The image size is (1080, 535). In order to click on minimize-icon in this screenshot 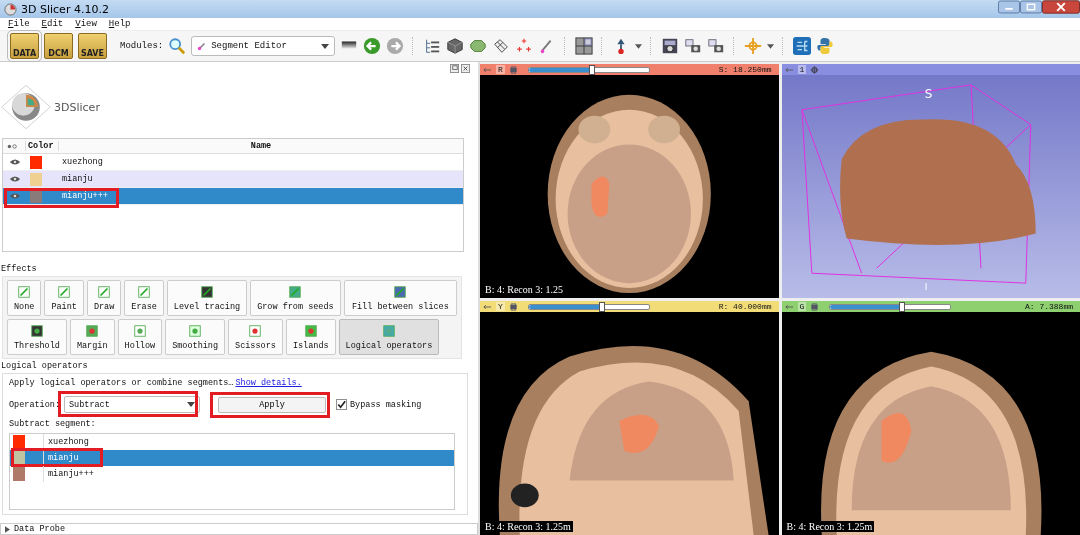, I will do `click(1009, 7)`.